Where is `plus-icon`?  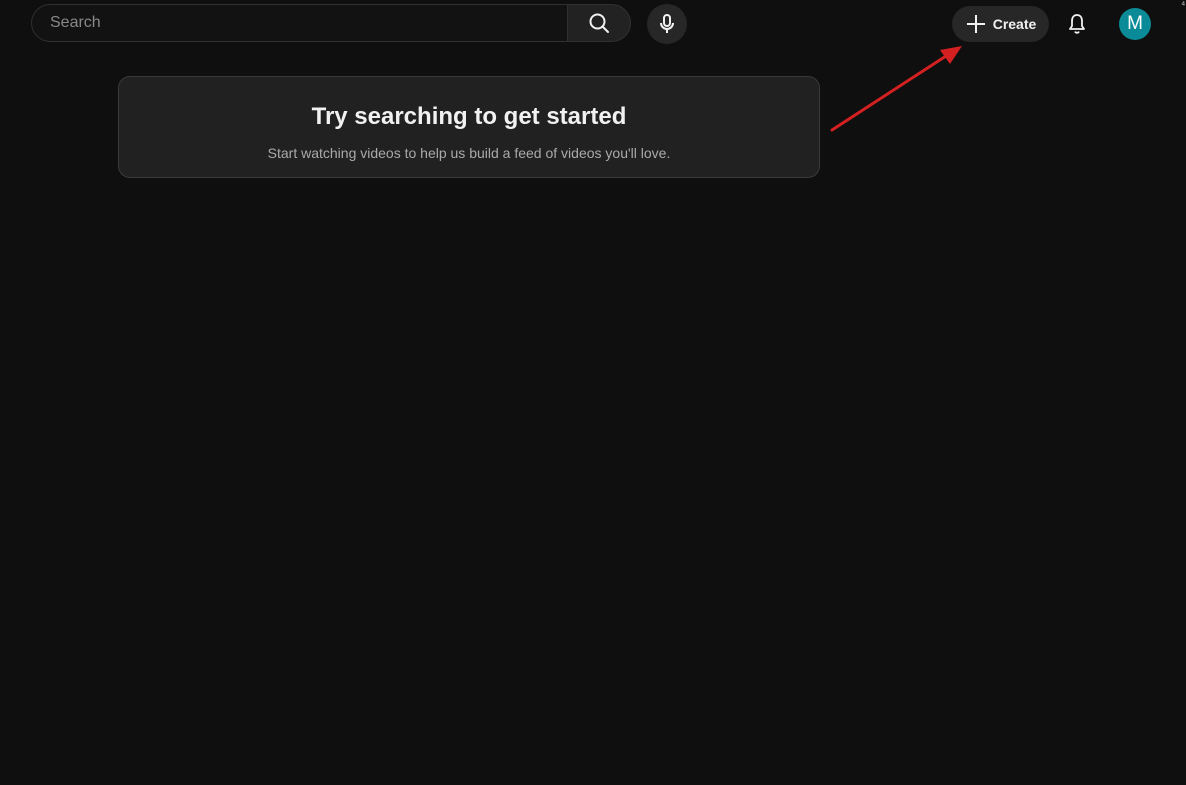 plus-icon is located at coordinates (975, 24).